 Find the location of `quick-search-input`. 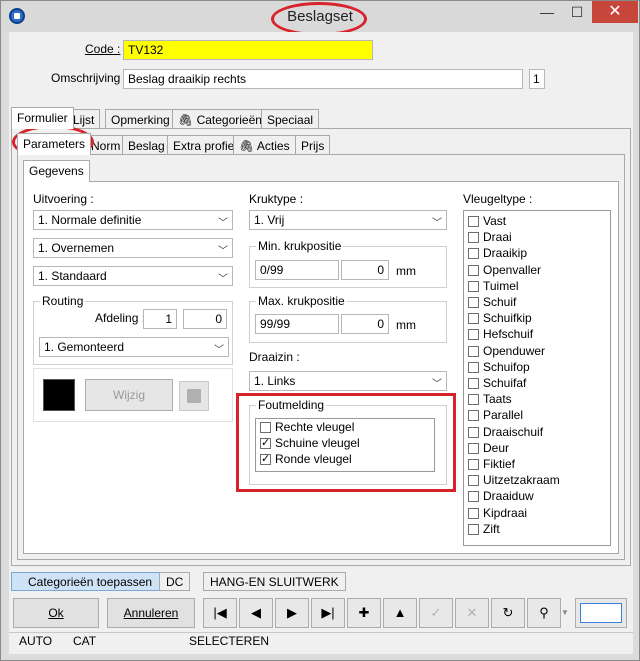

quick-search-input is located at coordinates (601, 613).